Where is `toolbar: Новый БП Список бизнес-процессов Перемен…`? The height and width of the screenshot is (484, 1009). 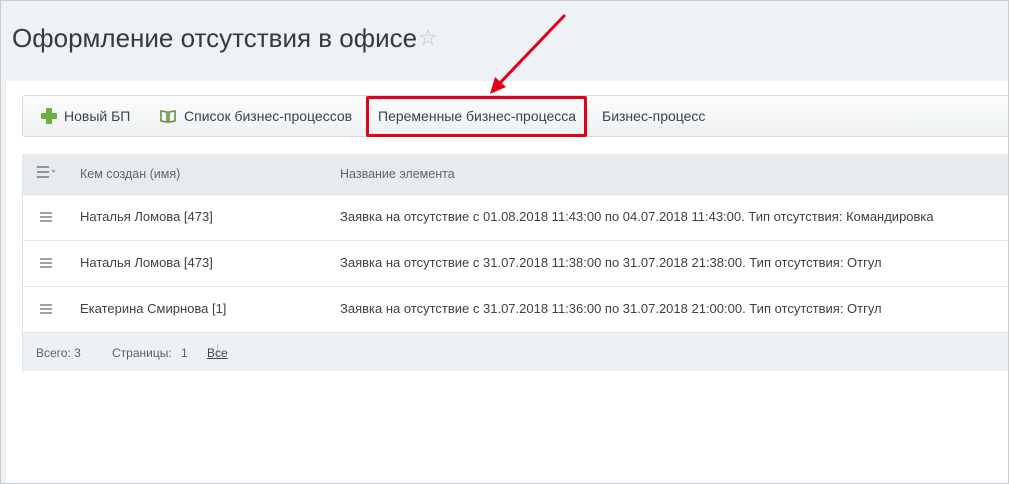 toolbar: Новый БП Список бизнес-процессов Перемен… is located at coordinates (515, 116).